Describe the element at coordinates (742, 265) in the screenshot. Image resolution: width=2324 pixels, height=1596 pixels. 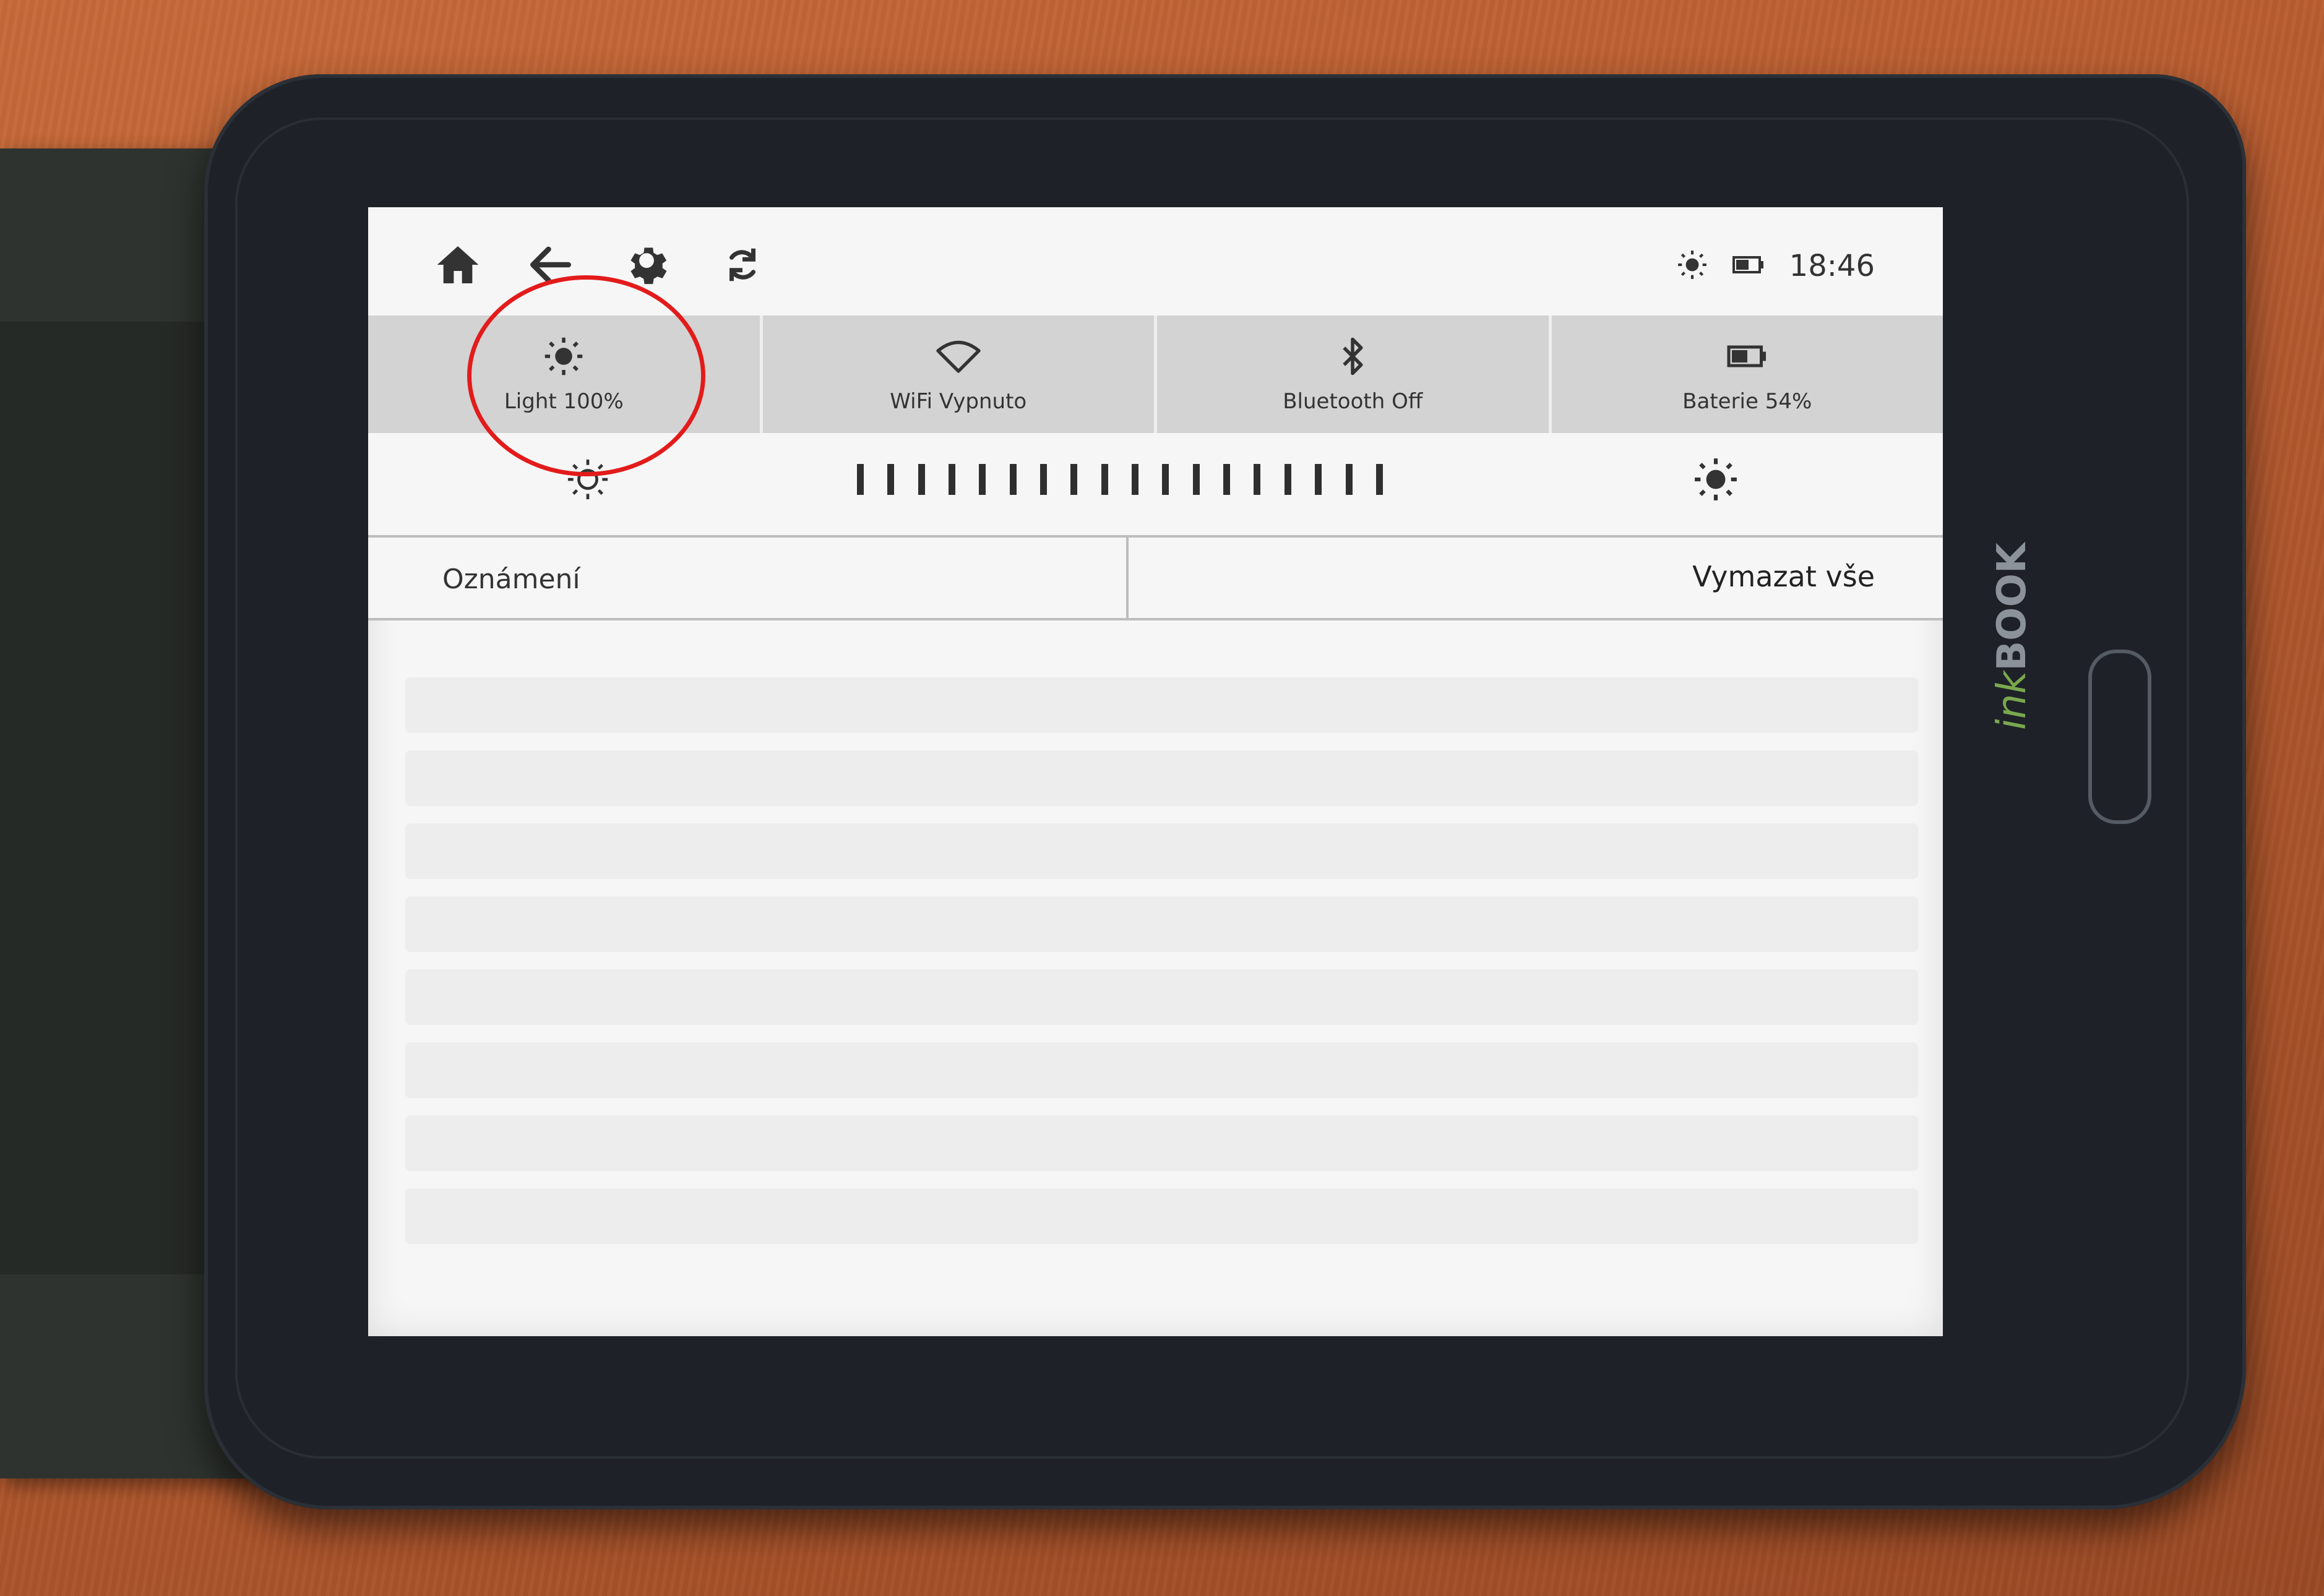
I see `sync-icon` at that location.